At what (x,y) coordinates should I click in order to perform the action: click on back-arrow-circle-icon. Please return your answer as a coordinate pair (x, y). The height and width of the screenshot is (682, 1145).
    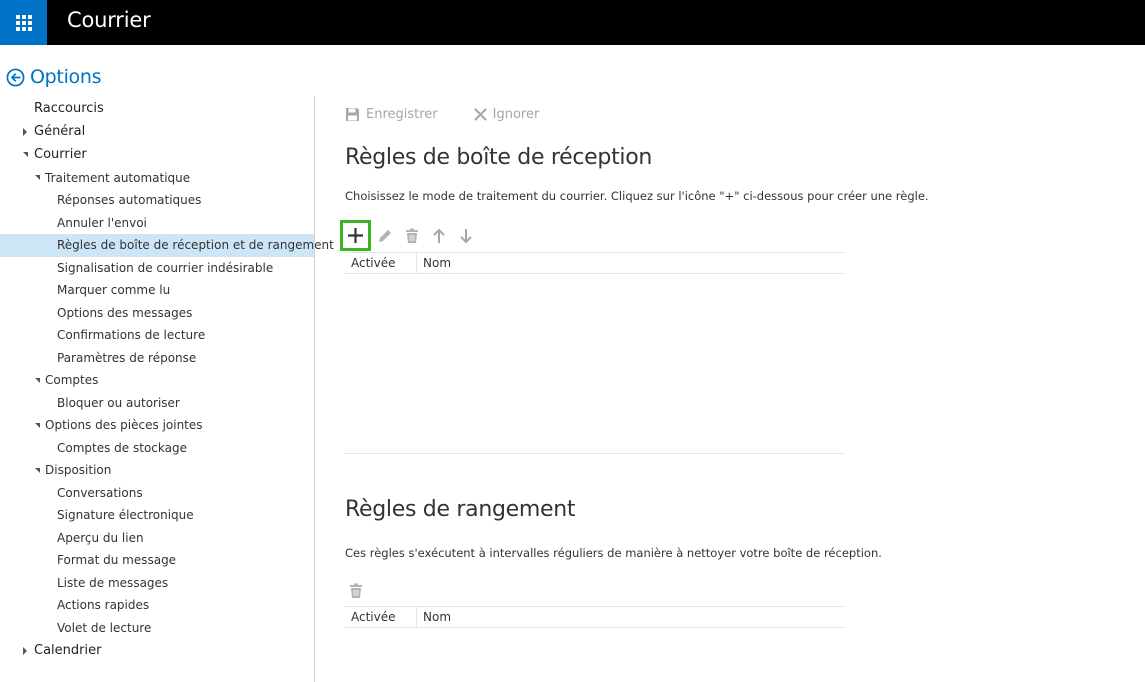
    Looking at the image, I should click on (15, 77).